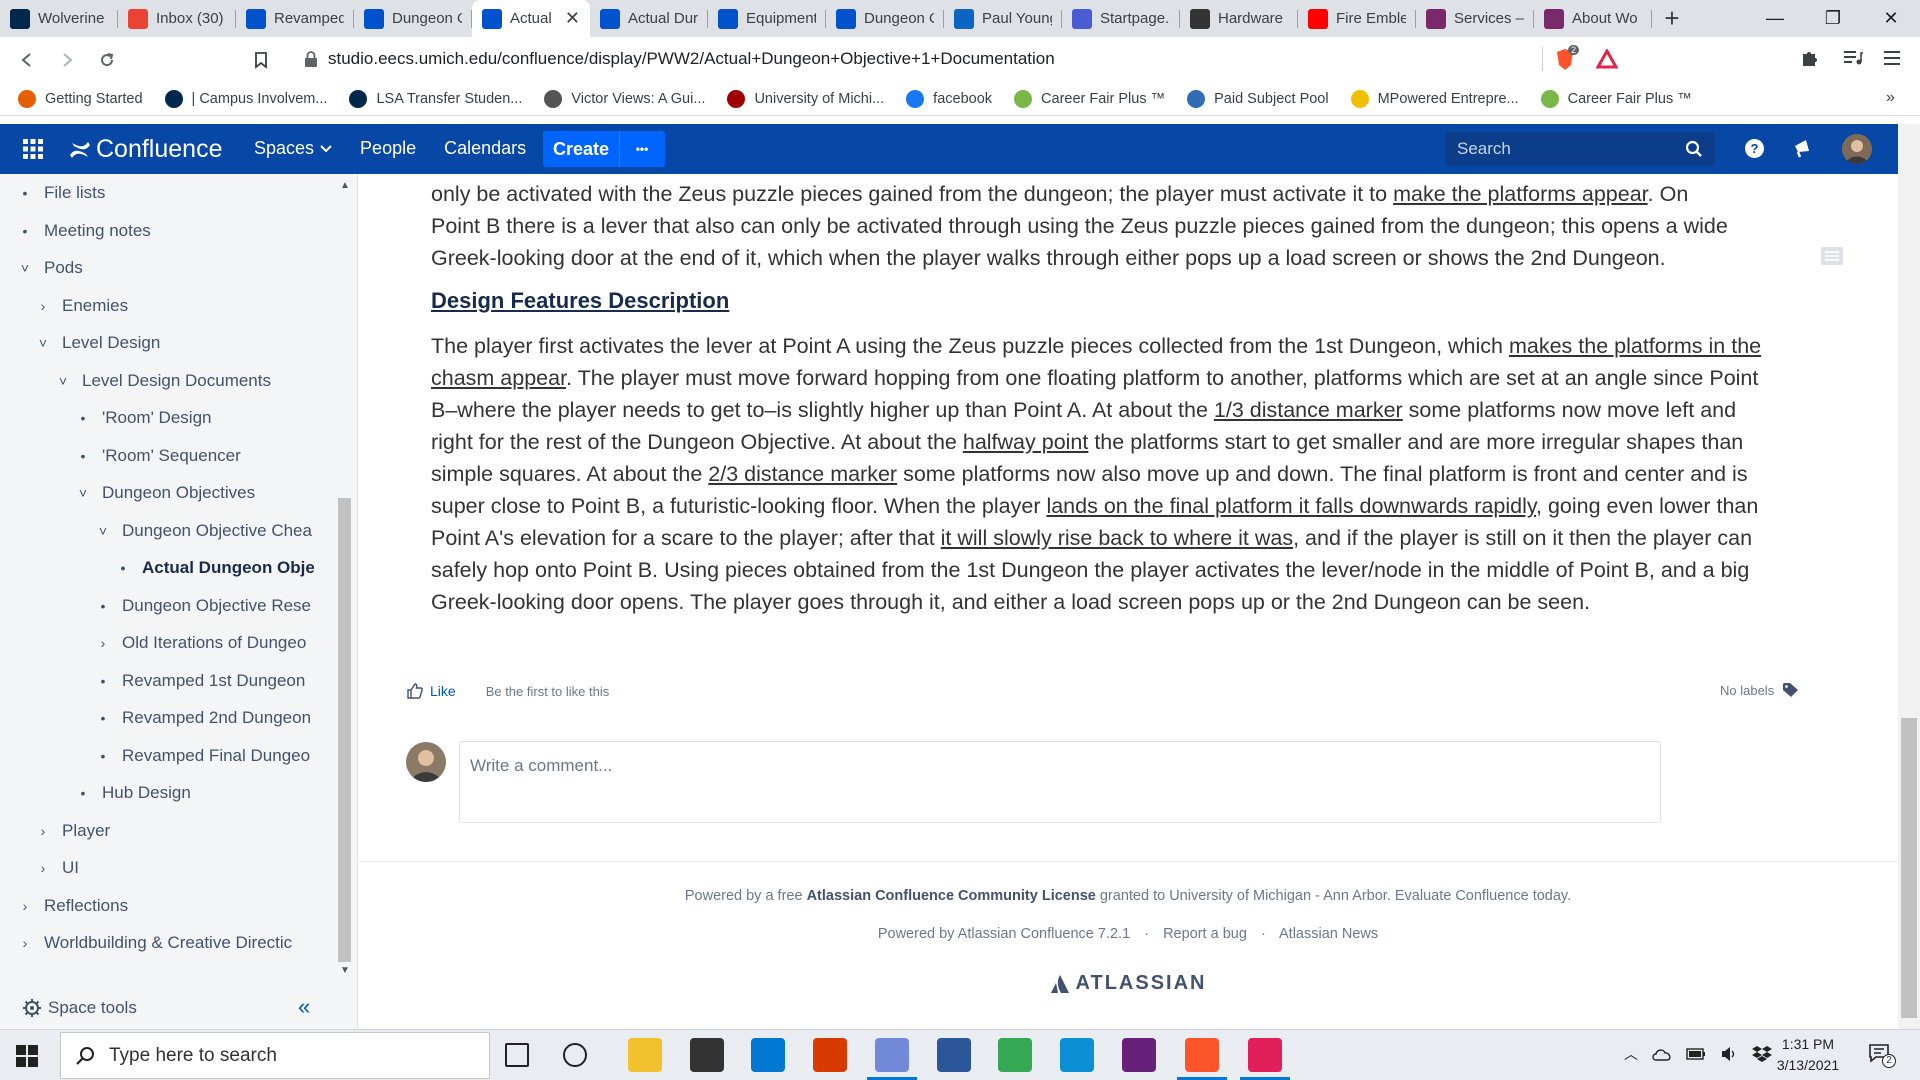 The image size is (1920, 1080). I want to click on taskbar-search-box: Type here to search, so click(275, 1055).